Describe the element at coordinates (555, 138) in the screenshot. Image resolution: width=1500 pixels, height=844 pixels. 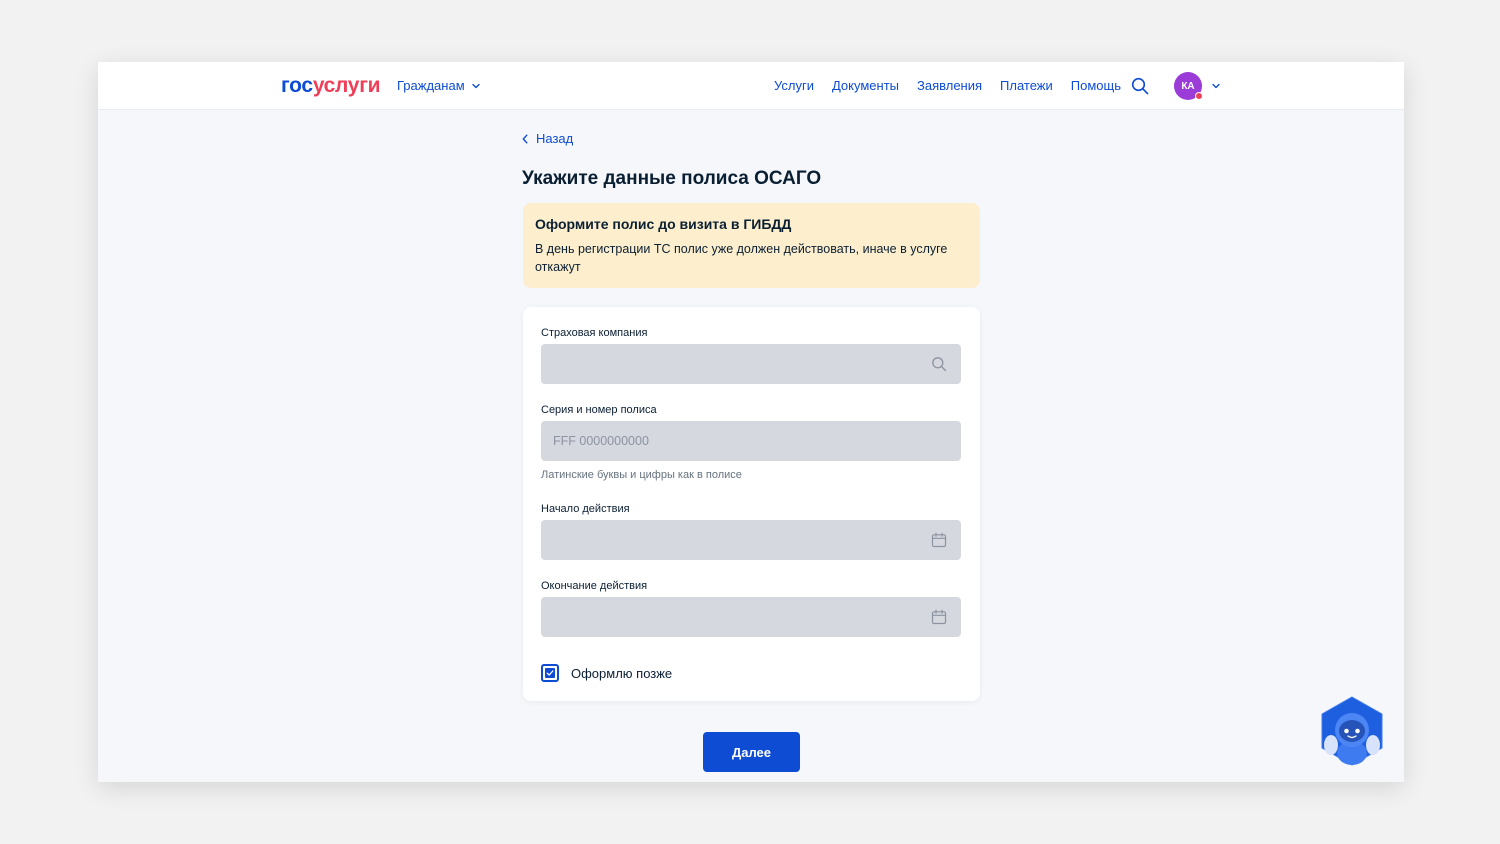
I see `back-label: Назад` at that location.